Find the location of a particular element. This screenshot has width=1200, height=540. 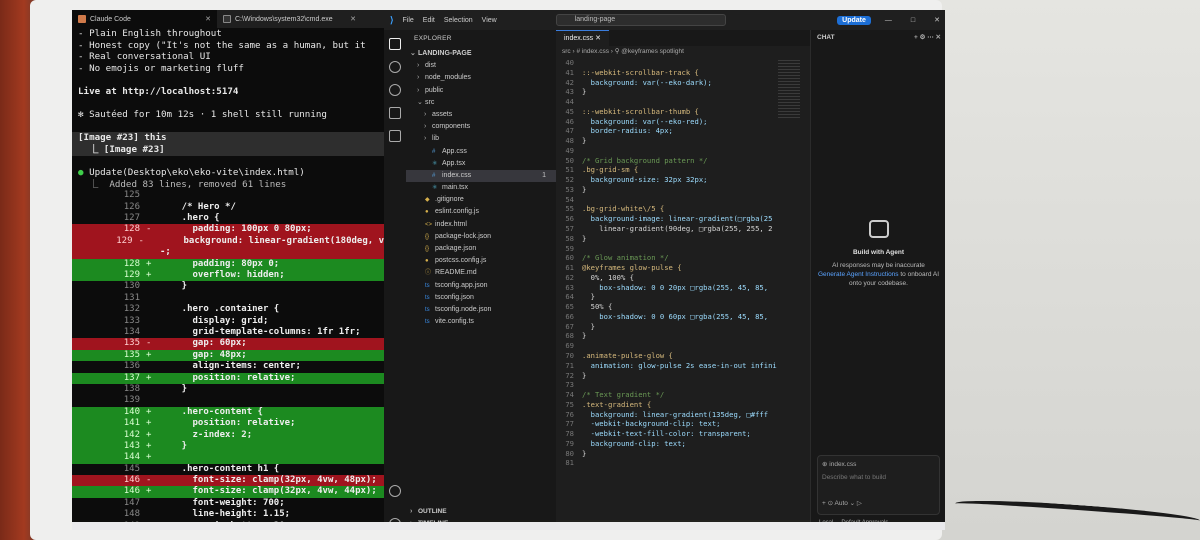

diff-line: 141 + position: relative; is located at coordinates (228, 424).